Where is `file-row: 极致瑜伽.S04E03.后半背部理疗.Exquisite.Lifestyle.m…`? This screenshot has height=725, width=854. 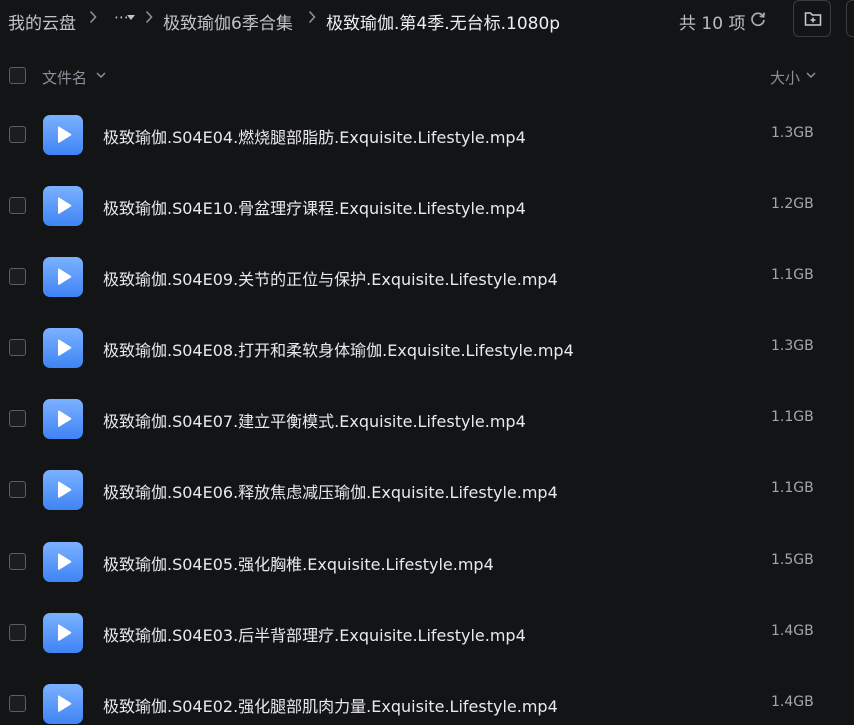 file-row: 极致瑜伽.S04E03.后半背部理疗.Exquisite.Lifestyle.m… is located at coordinates (427, 631).